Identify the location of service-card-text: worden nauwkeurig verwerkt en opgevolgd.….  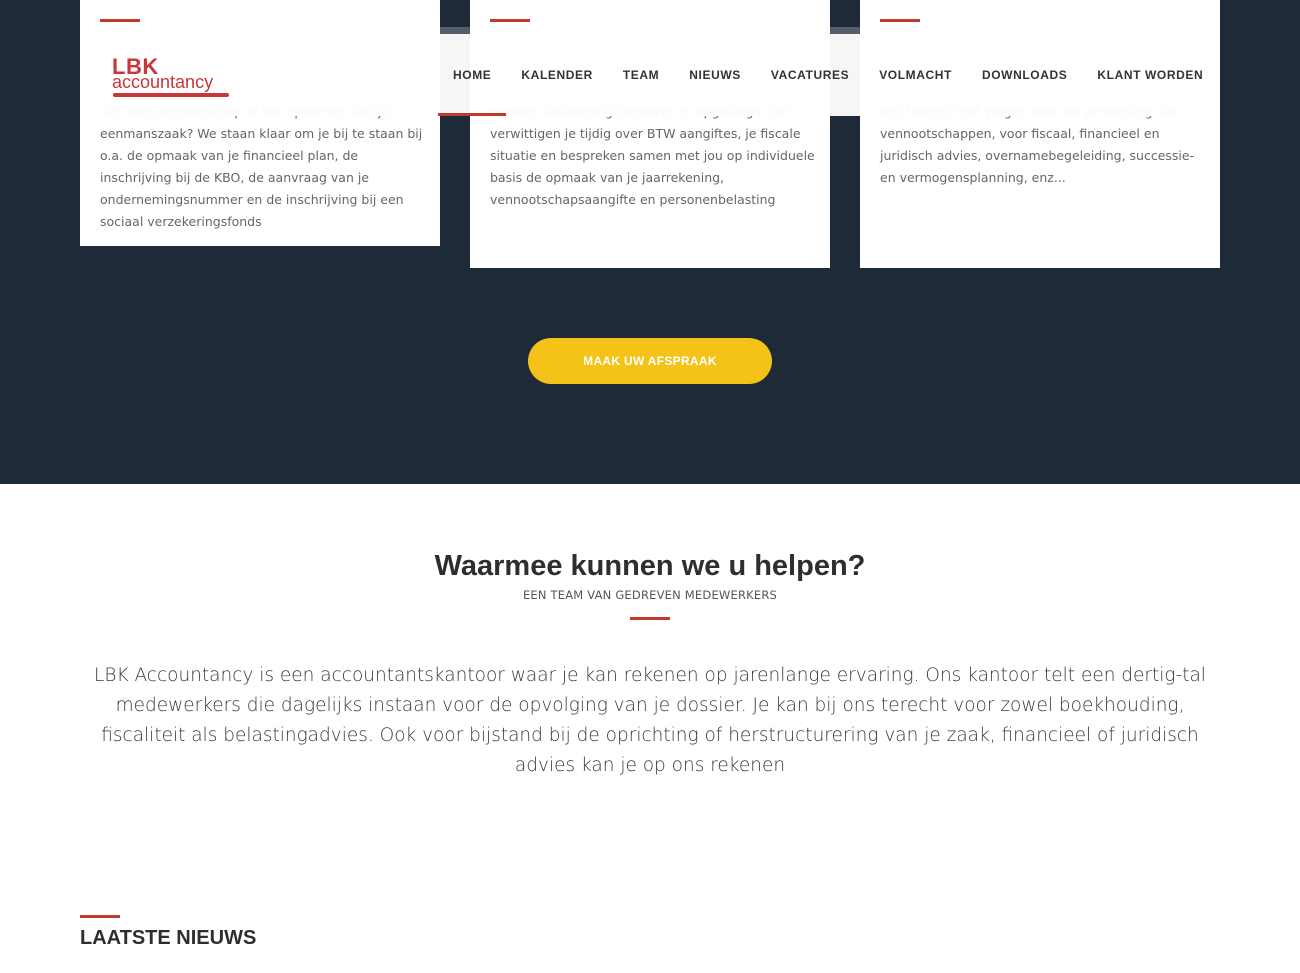
(652, 155).